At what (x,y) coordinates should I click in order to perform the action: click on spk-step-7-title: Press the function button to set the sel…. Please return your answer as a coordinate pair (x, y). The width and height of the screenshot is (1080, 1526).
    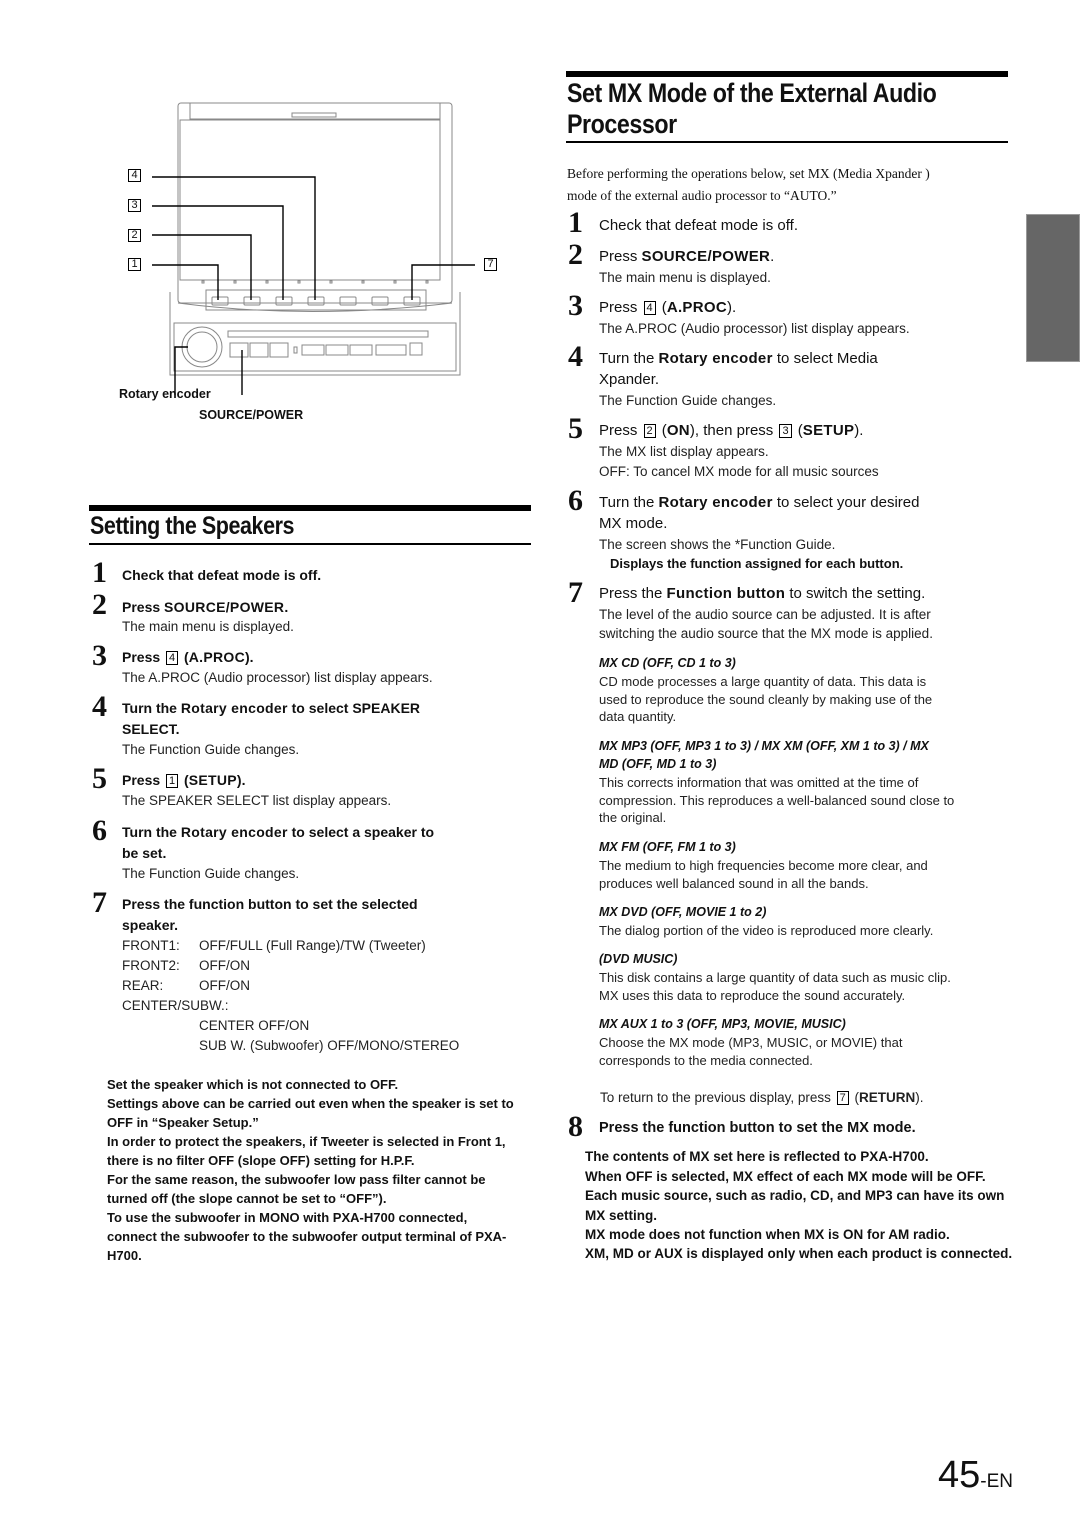
    Looking at the image, I should click on (270, 904).